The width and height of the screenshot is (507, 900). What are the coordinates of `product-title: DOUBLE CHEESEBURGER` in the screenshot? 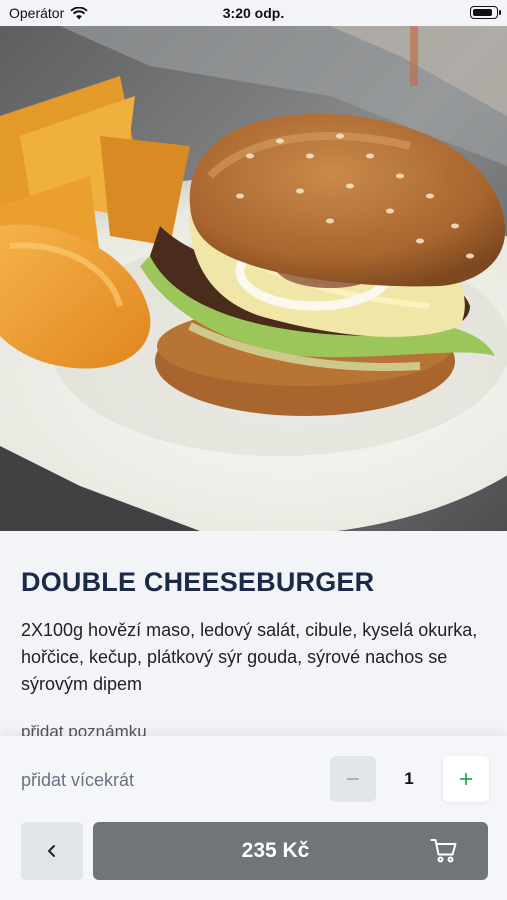 It's located at (198, 582).